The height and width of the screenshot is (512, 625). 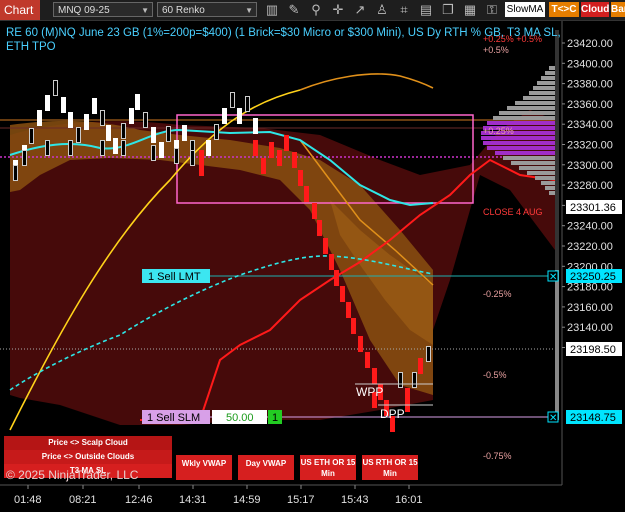 I want to click on price-tick-label: 23220.00, so click(x=590, y=247).